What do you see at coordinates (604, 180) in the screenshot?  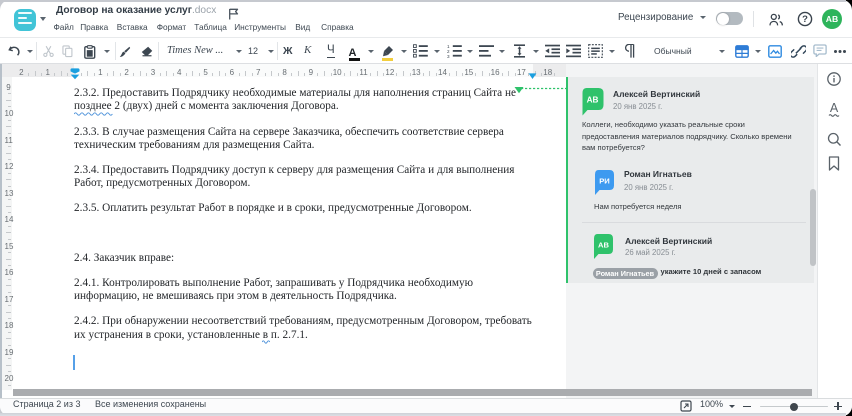 I see `svg-text: РИ` at bounding box center [604, 180].